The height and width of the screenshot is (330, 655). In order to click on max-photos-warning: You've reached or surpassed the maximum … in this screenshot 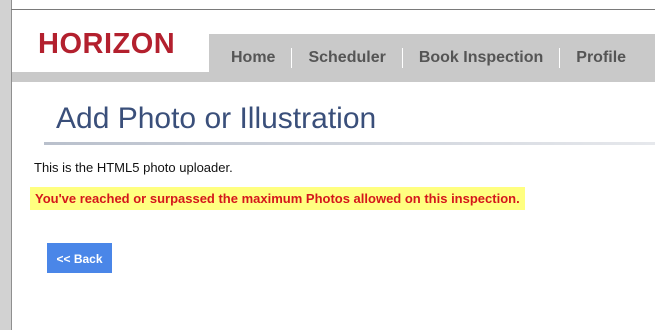, I will do `click(277, 198)`.